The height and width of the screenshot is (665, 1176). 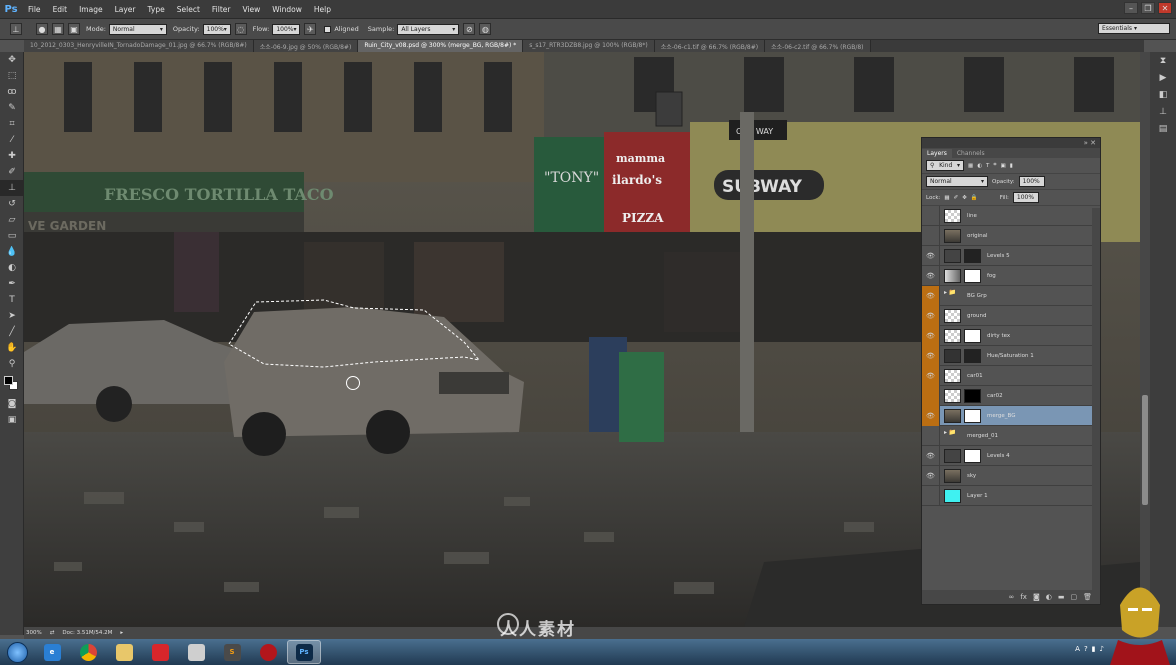 I want to click on menu-select: Select, so click(x=188, y=9).